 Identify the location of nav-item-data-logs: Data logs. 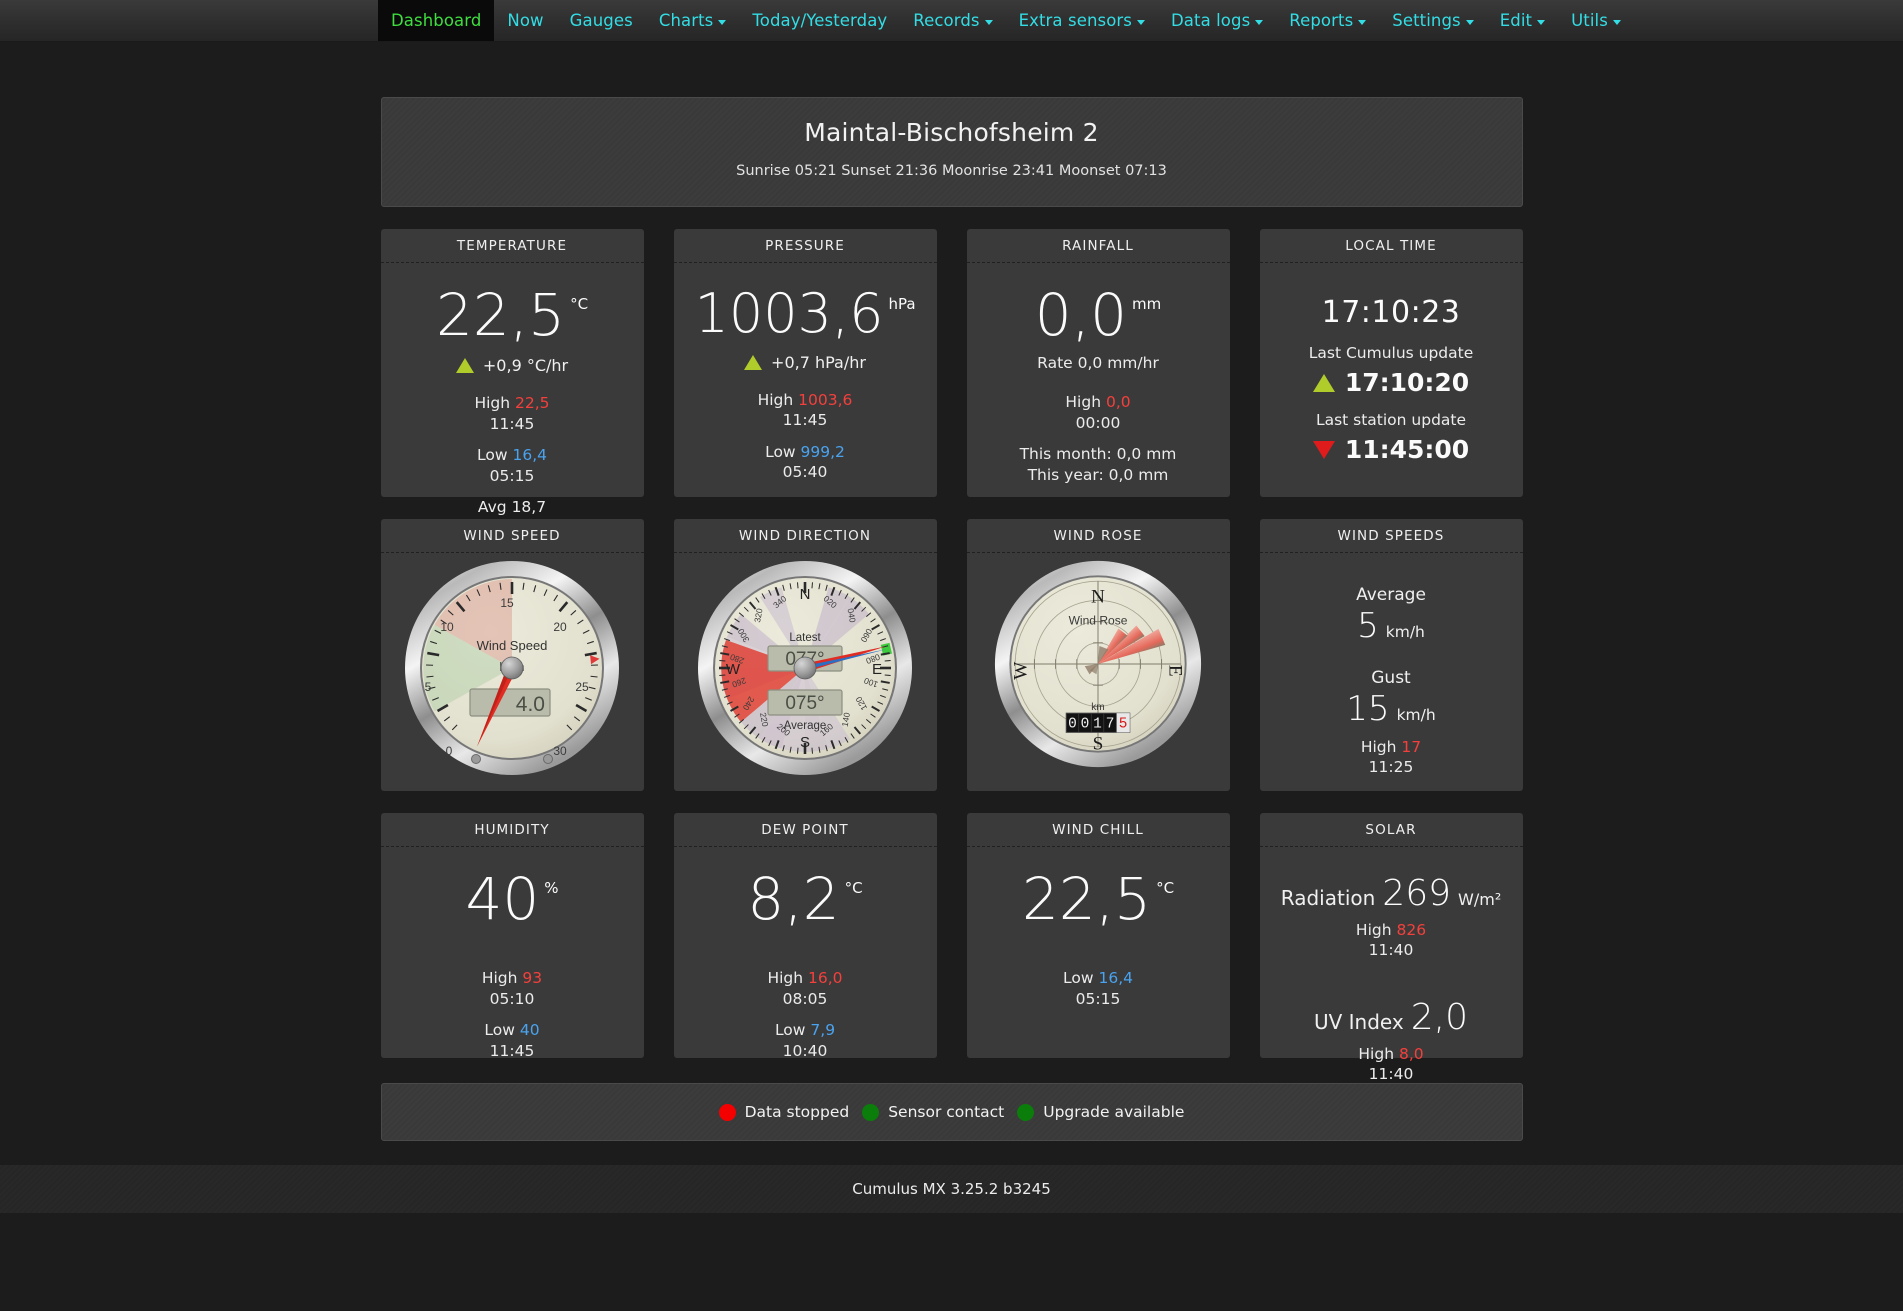
(1217, 20).